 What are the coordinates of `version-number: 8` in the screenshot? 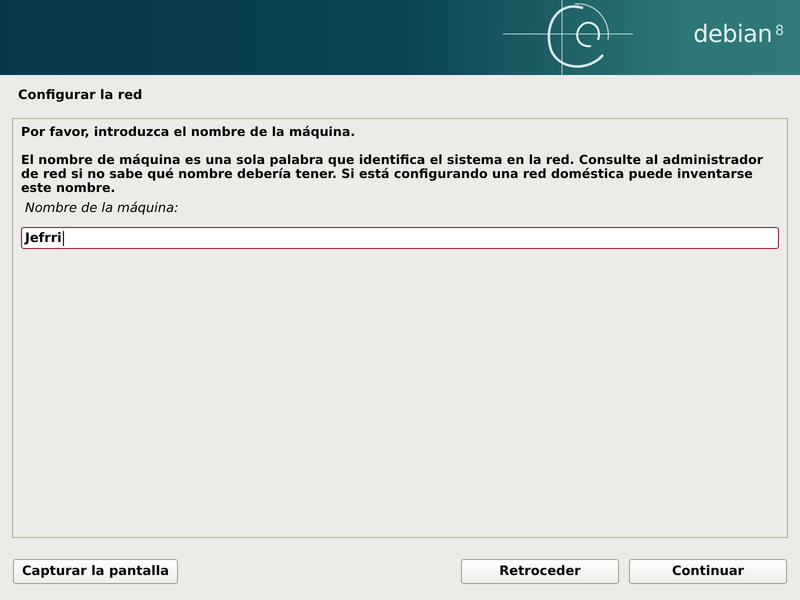 It's located at (779, 31).